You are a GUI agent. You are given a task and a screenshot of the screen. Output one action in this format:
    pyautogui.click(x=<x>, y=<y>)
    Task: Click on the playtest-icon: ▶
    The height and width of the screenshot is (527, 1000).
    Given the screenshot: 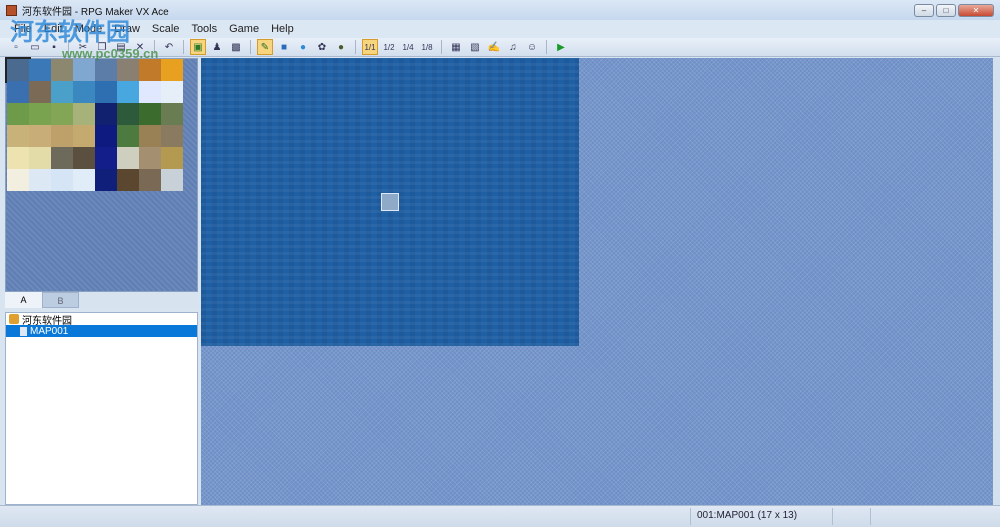 What is the action you would take?
    pyautogui.click(x=561, y=47)
    